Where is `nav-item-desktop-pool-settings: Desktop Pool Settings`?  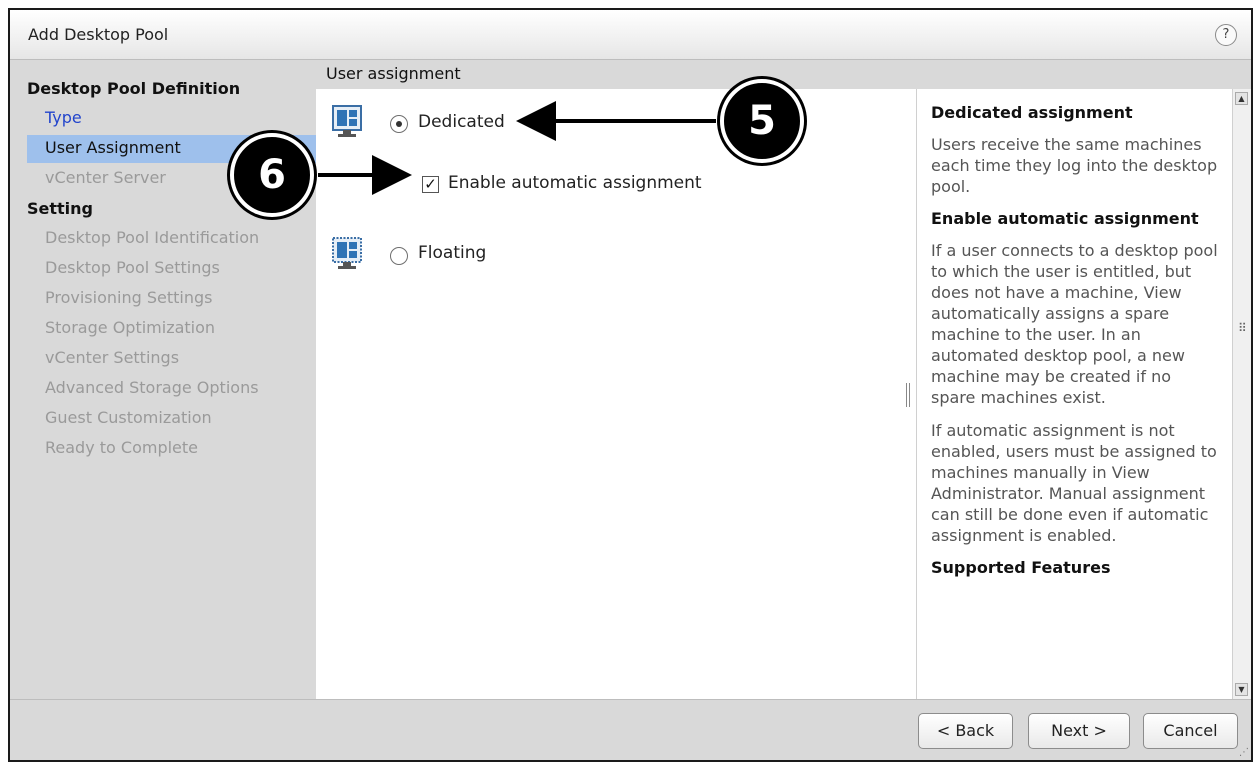
nav-item-desktop-pool-settings: Desktop Pool Settings is located at coordinates (132, 267).